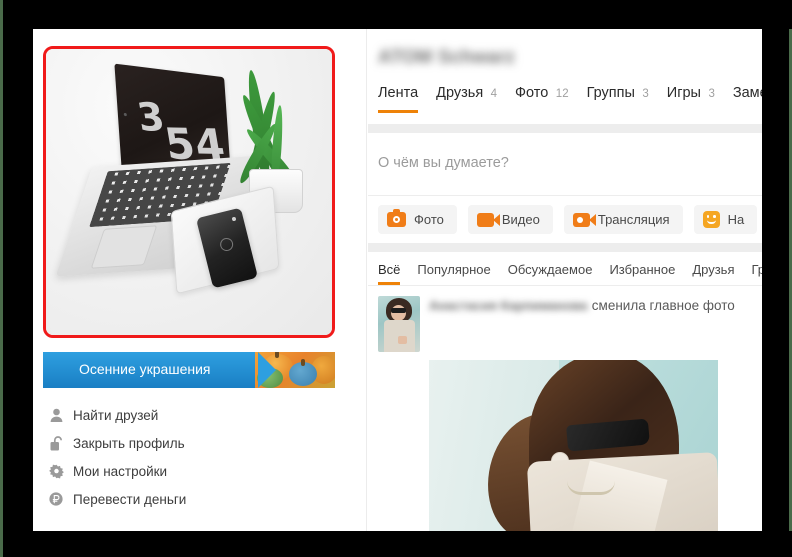 The width and height of the screenshot is (792, 557). What do you see at coordinates (18, 278) in the screenshot?
I see `frame-left` at bounding box center [18, 278].